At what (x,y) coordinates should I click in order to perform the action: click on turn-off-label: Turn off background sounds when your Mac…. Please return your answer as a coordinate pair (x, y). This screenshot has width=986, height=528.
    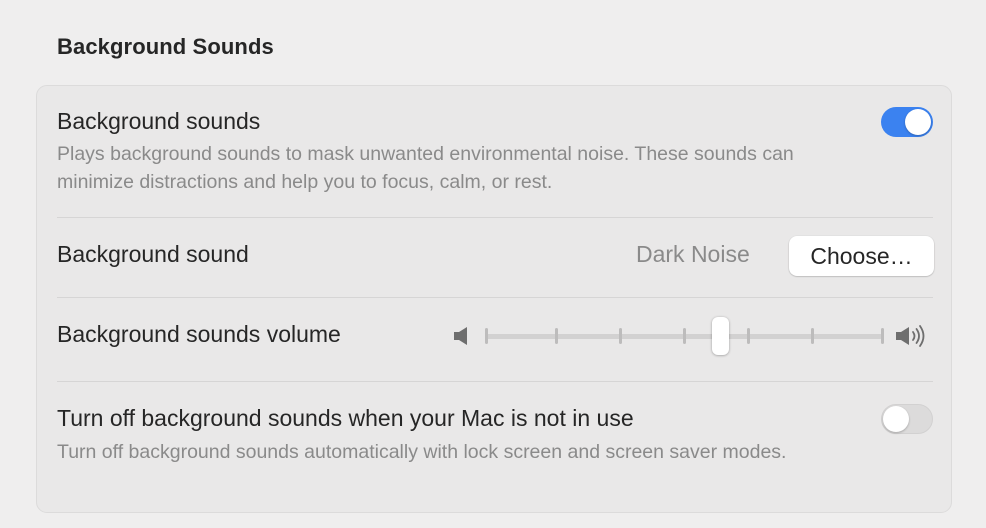
    Looking at the image, I should click on (345, 418).